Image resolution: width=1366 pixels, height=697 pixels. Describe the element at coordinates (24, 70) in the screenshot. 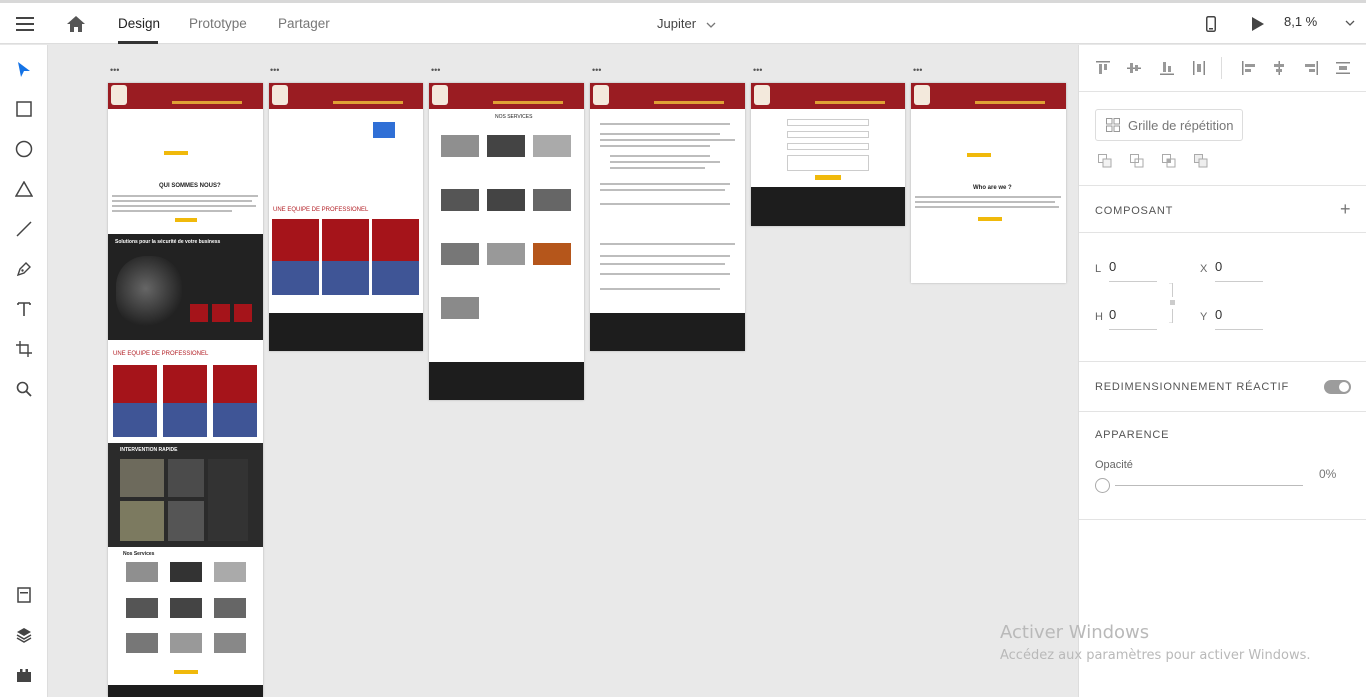

I see `select-tool-icon` at that location.